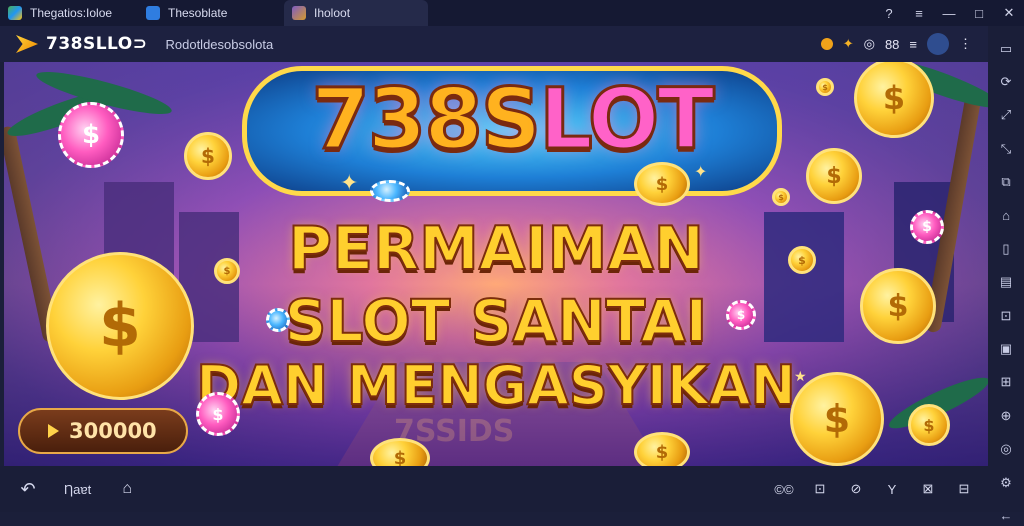 Image resolution: width=1024 pixels, height=526 pixels. I want to click on sparkle-icon: ★, so click(800, 376).